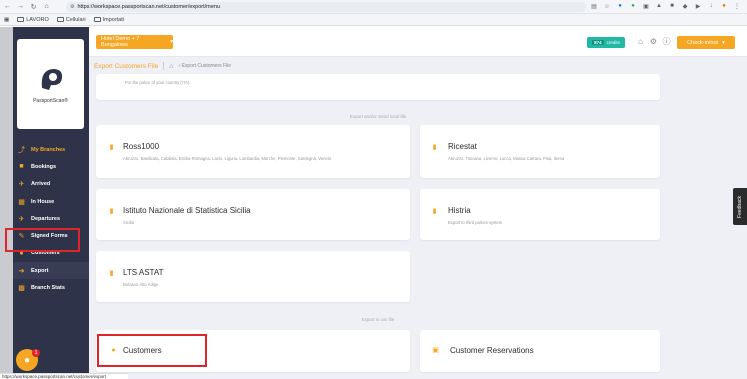  I want to click on arrived-icon: ✈, so click(21, 185).